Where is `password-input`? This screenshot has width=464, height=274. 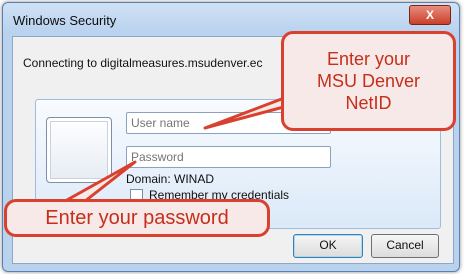 password-input is located at coordinates (228, 157).